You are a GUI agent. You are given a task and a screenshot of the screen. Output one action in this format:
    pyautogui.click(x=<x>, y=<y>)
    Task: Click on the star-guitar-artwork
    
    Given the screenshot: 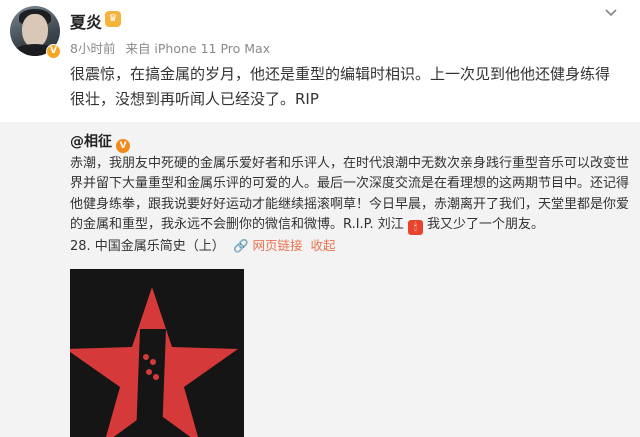 What is the action you would take?
    pyautogui.click(x=154, y=362)
    